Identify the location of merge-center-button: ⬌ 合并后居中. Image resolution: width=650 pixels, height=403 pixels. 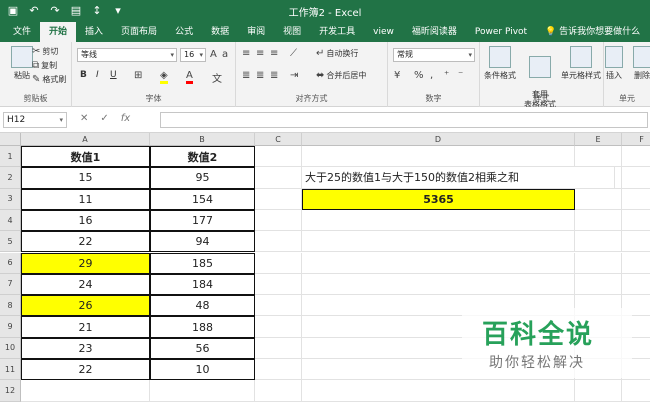
(341, 75).